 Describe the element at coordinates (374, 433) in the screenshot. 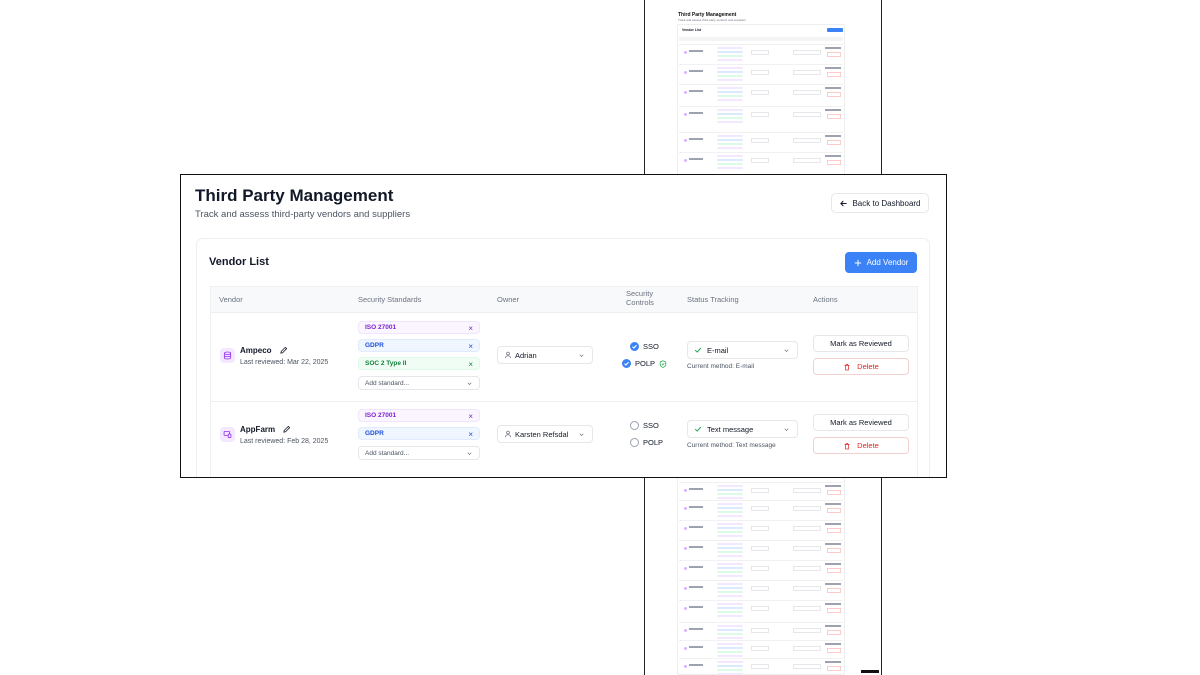

I see `standard-label: GDPR` at that location.